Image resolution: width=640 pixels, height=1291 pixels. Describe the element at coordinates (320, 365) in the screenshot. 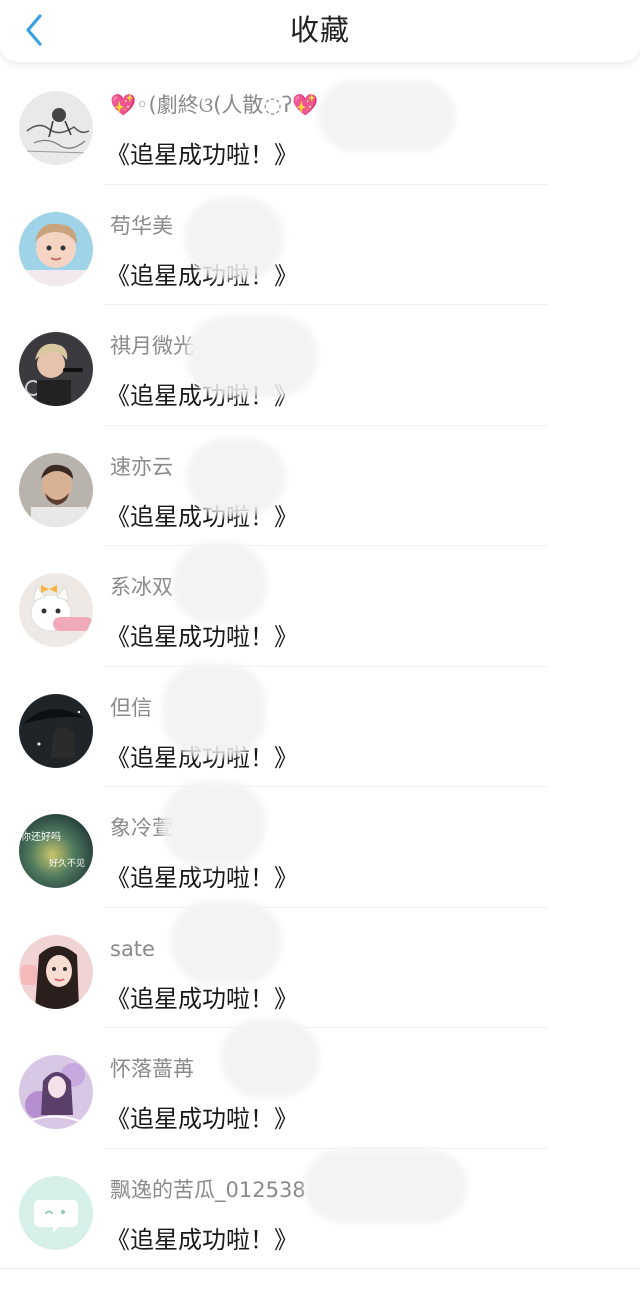

I see `list-item: 祺月微光 《追星成功啦！》` at that location.